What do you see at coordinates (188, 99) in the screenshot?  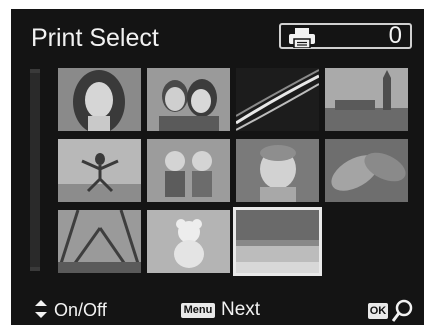 I see `thumbnail-couple-portrait` at bounding box center [188, 99].